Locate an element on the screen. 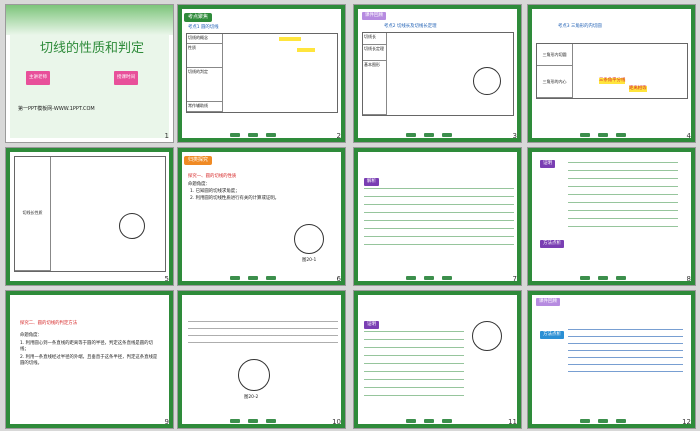 This screenshot has width=700, height=431. figure-caption: 图20-1 is located at coordinates (309, 260).